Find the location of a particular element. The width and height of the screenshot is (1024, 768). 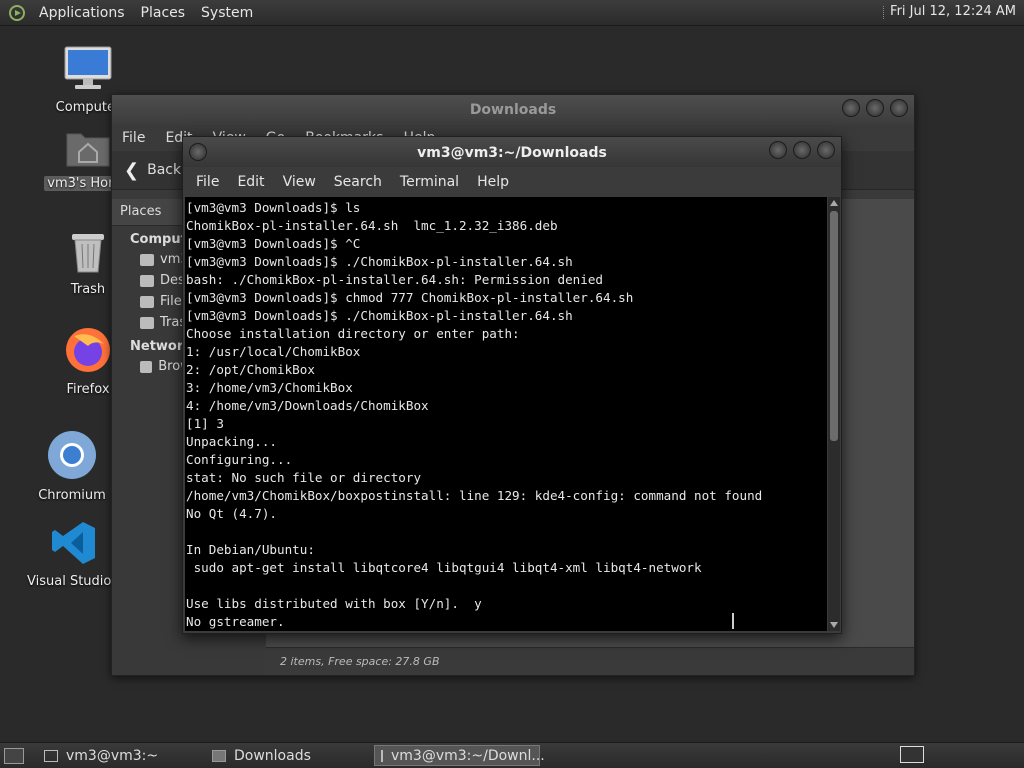

text-cursor-icon is located at coordinates (733, 621).